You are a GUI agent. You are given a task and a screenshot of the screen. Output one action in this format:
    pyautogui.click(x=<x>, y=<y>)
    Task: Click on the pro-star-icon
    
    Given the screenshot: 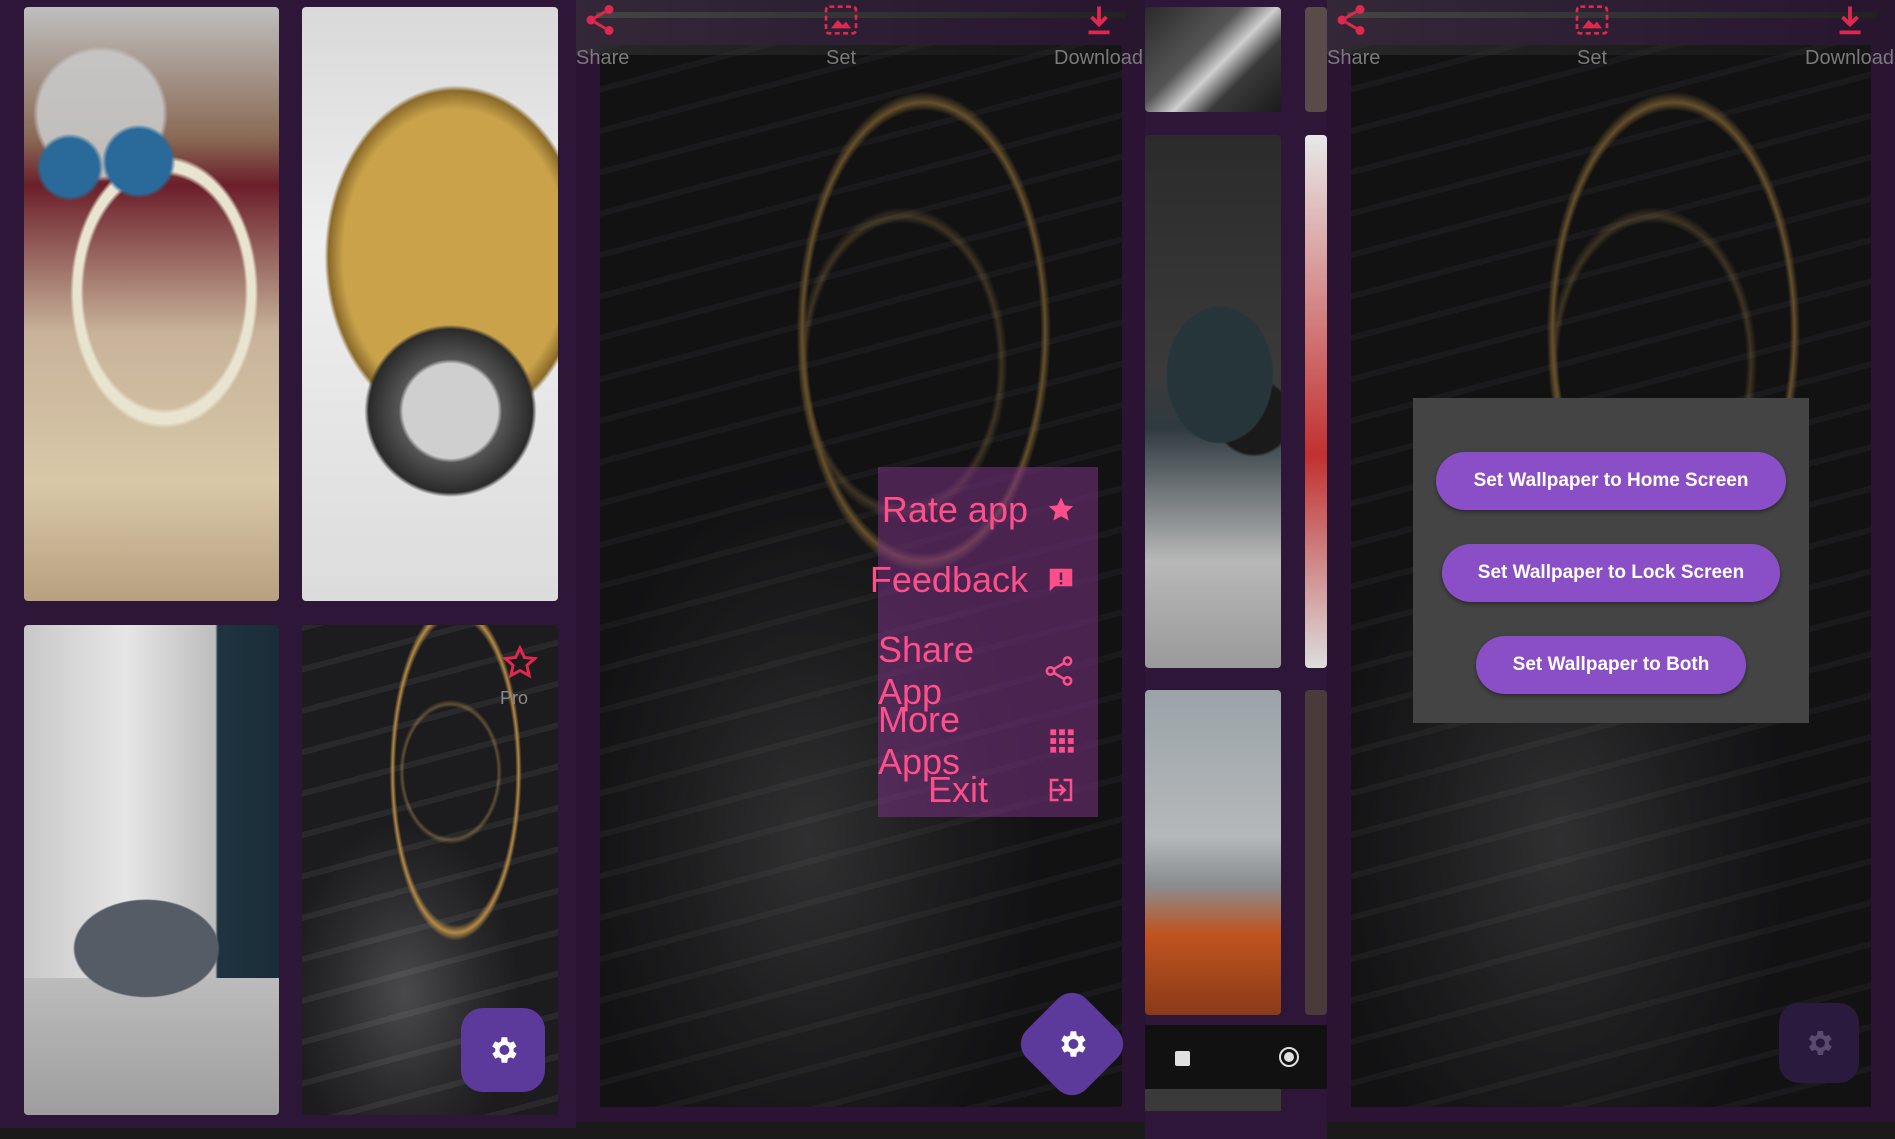 What is the action you would take?
    pyautogui.click(x=520, y=663)
    